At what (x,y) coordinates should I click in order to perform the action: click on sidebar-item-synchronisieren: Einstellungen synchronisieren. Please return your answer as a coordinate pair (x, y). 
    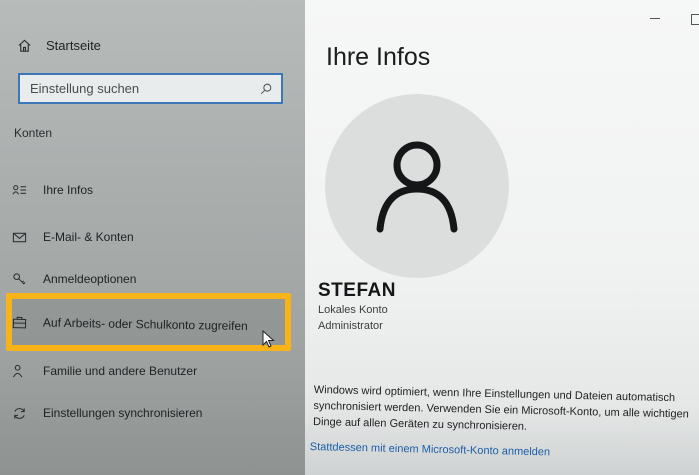
    Looking at the image, I should click on (107, 413).